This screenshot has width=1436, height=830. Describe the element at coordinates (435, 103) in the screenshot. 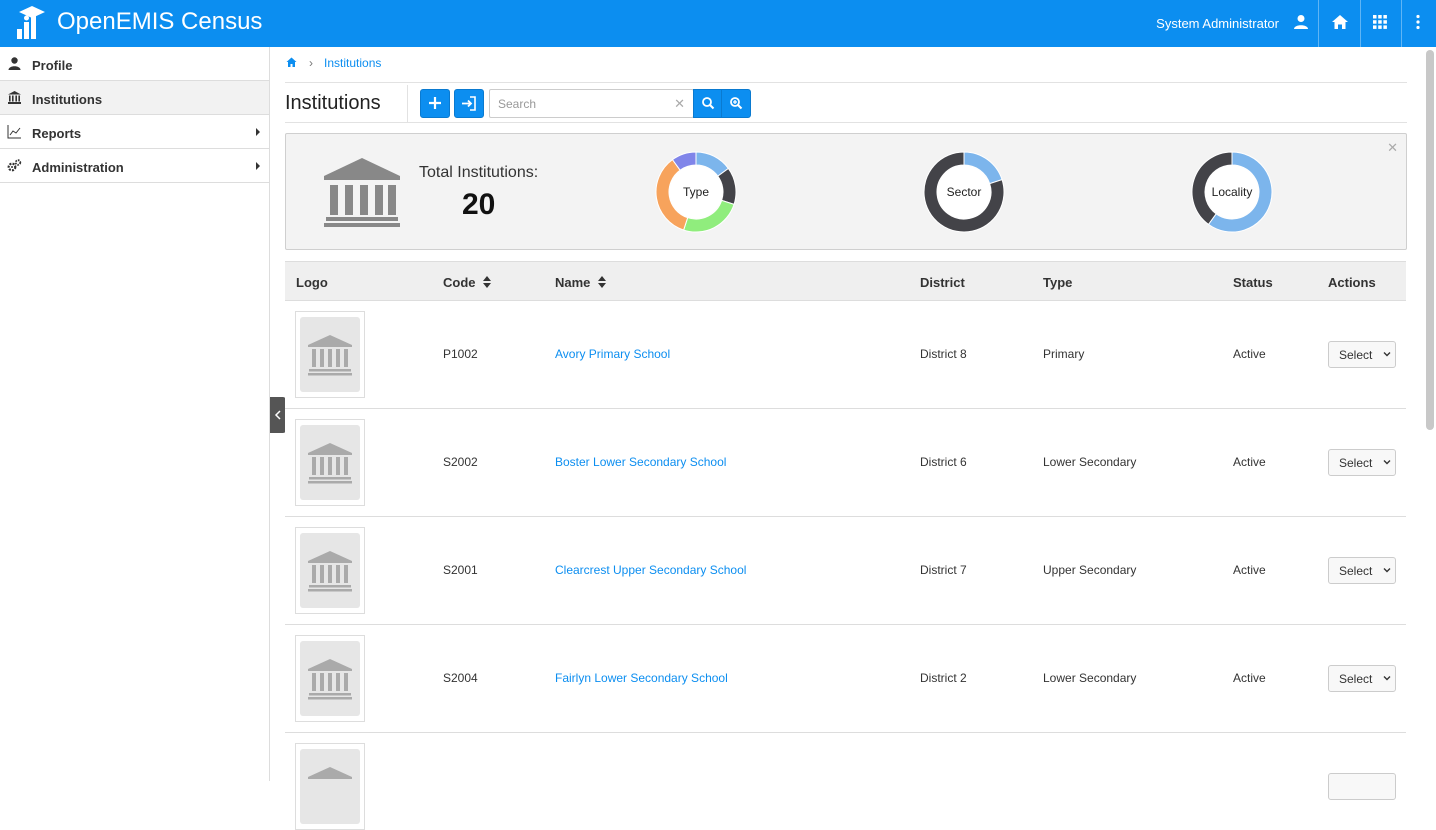

I see `add-button` at that location.